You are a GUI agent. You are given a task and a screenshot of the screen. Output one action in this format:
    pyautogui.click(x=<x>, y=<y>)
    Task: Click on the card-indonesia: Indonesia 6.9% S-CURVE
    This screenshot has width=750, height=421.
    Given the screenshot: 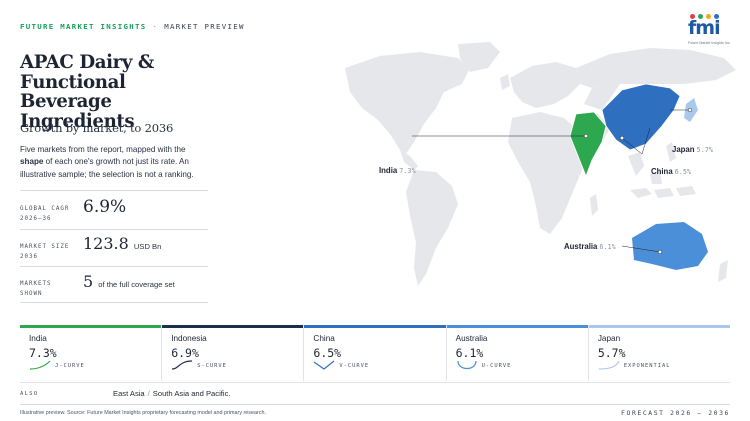 What is the action you would take?
    pyautogui.click(x=233, y=353)
    